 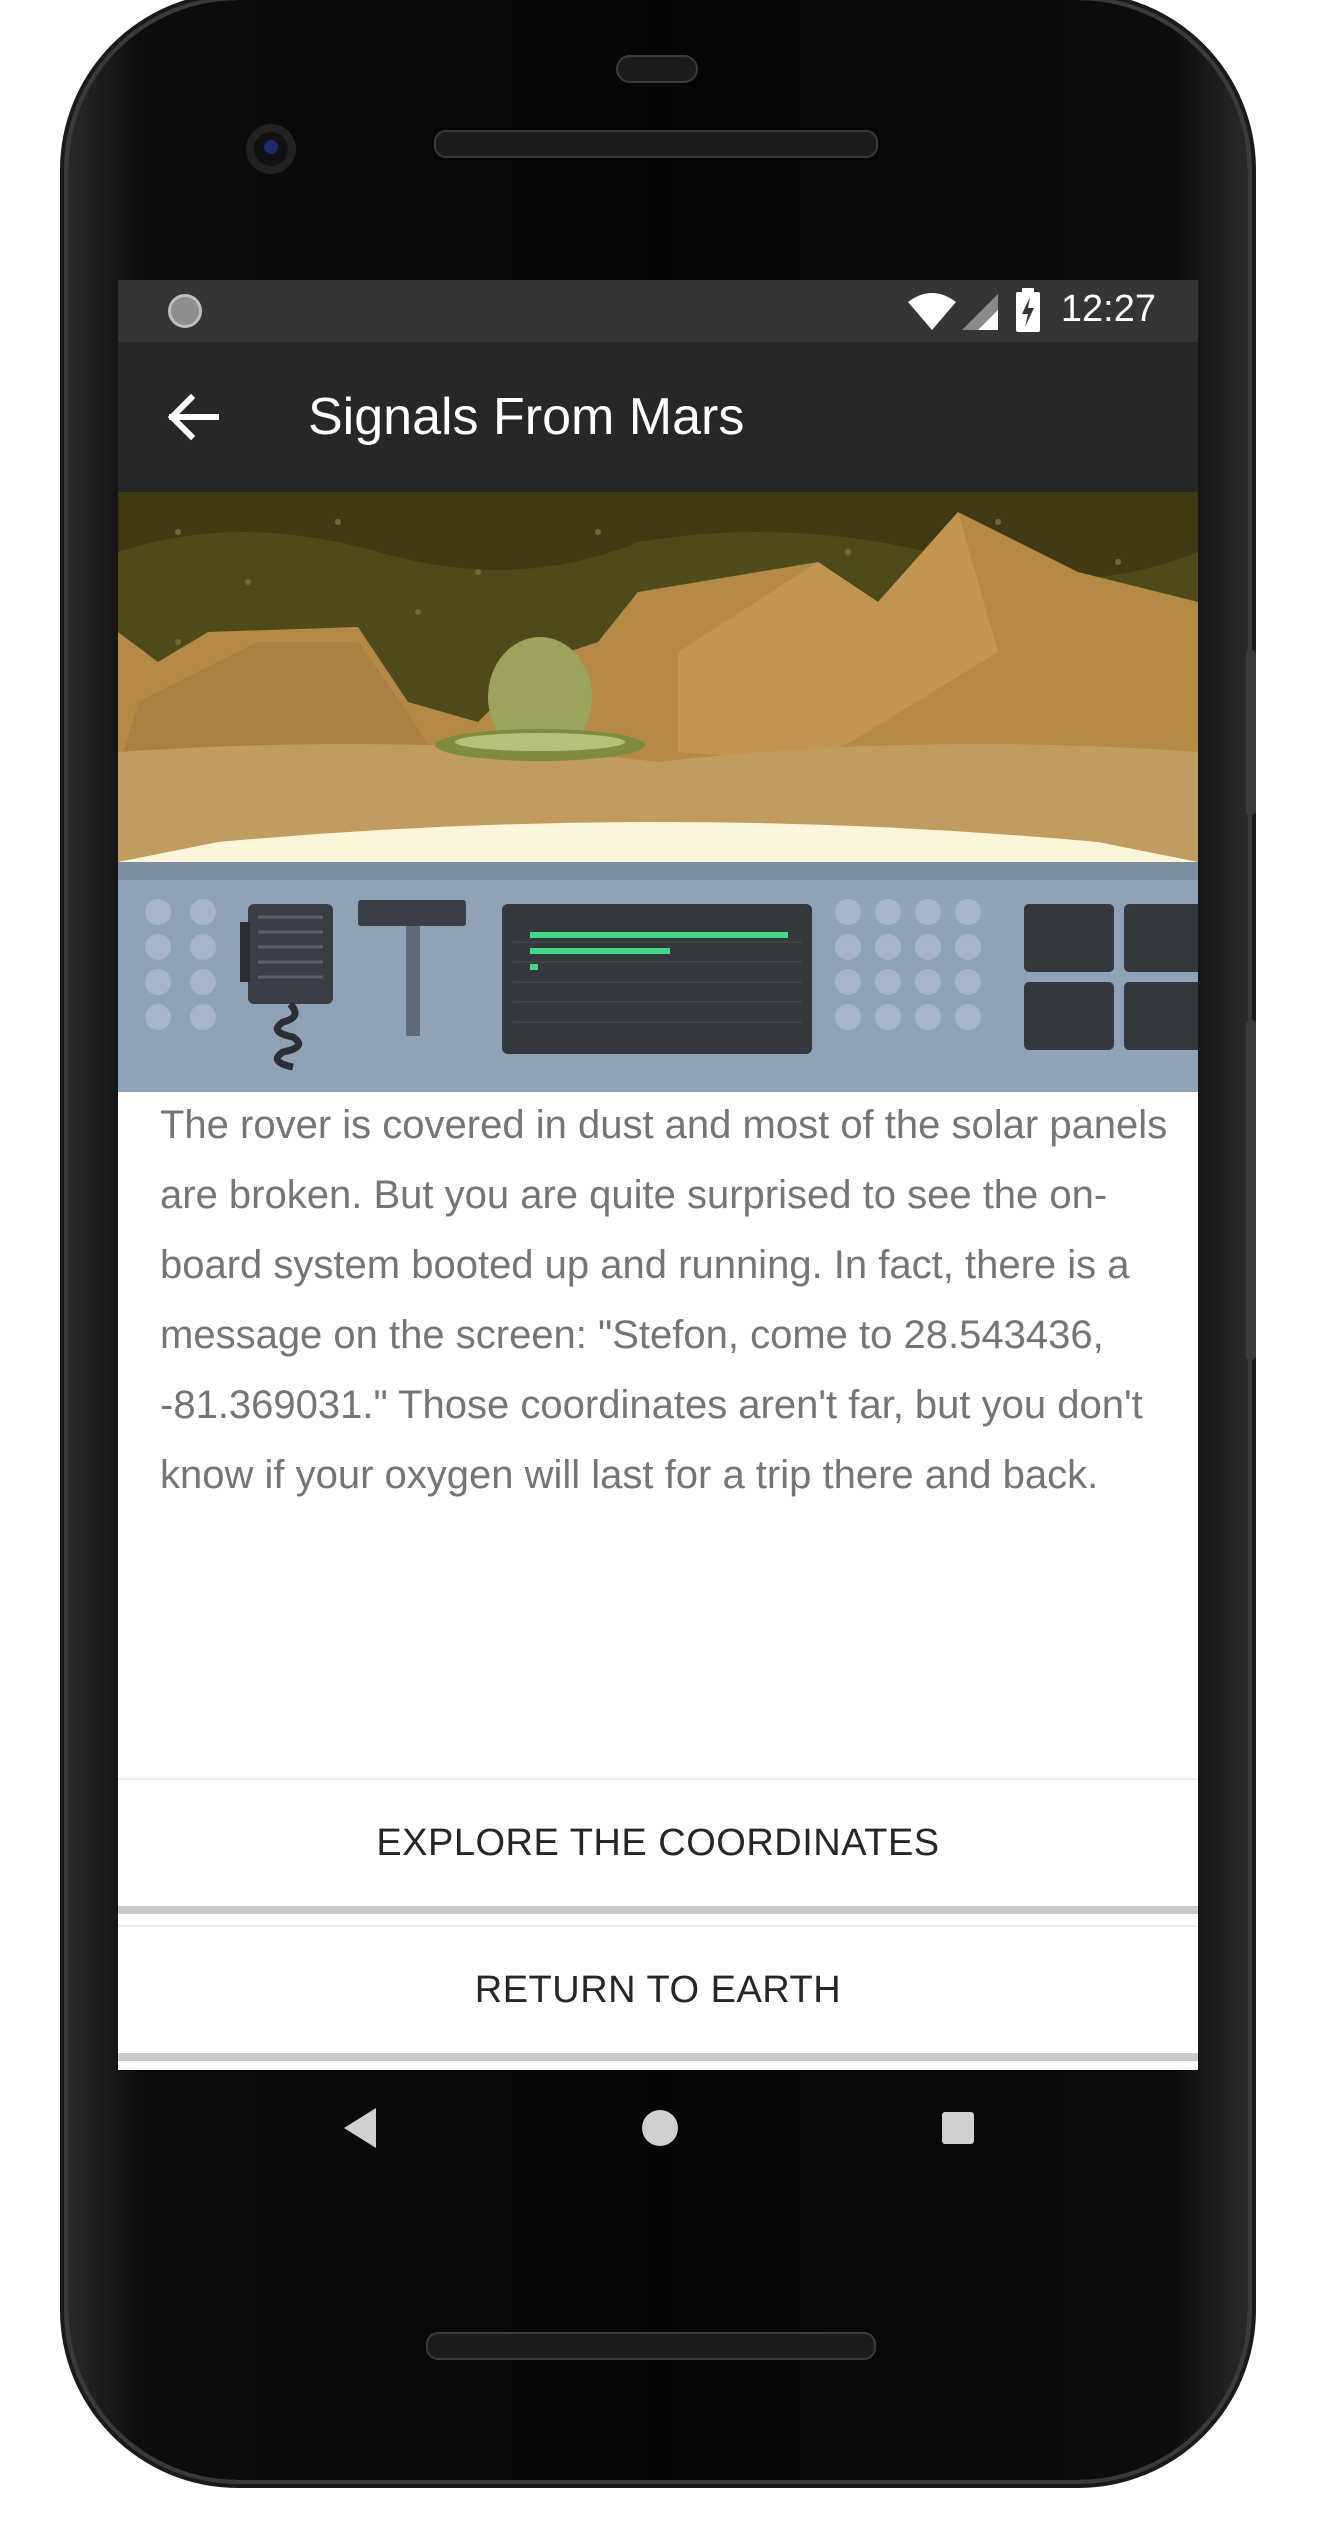 What do you see at coordinates (651, 2346) in the screenshot?
I see `bottom-speaker` at bounding box center [651, 2346].